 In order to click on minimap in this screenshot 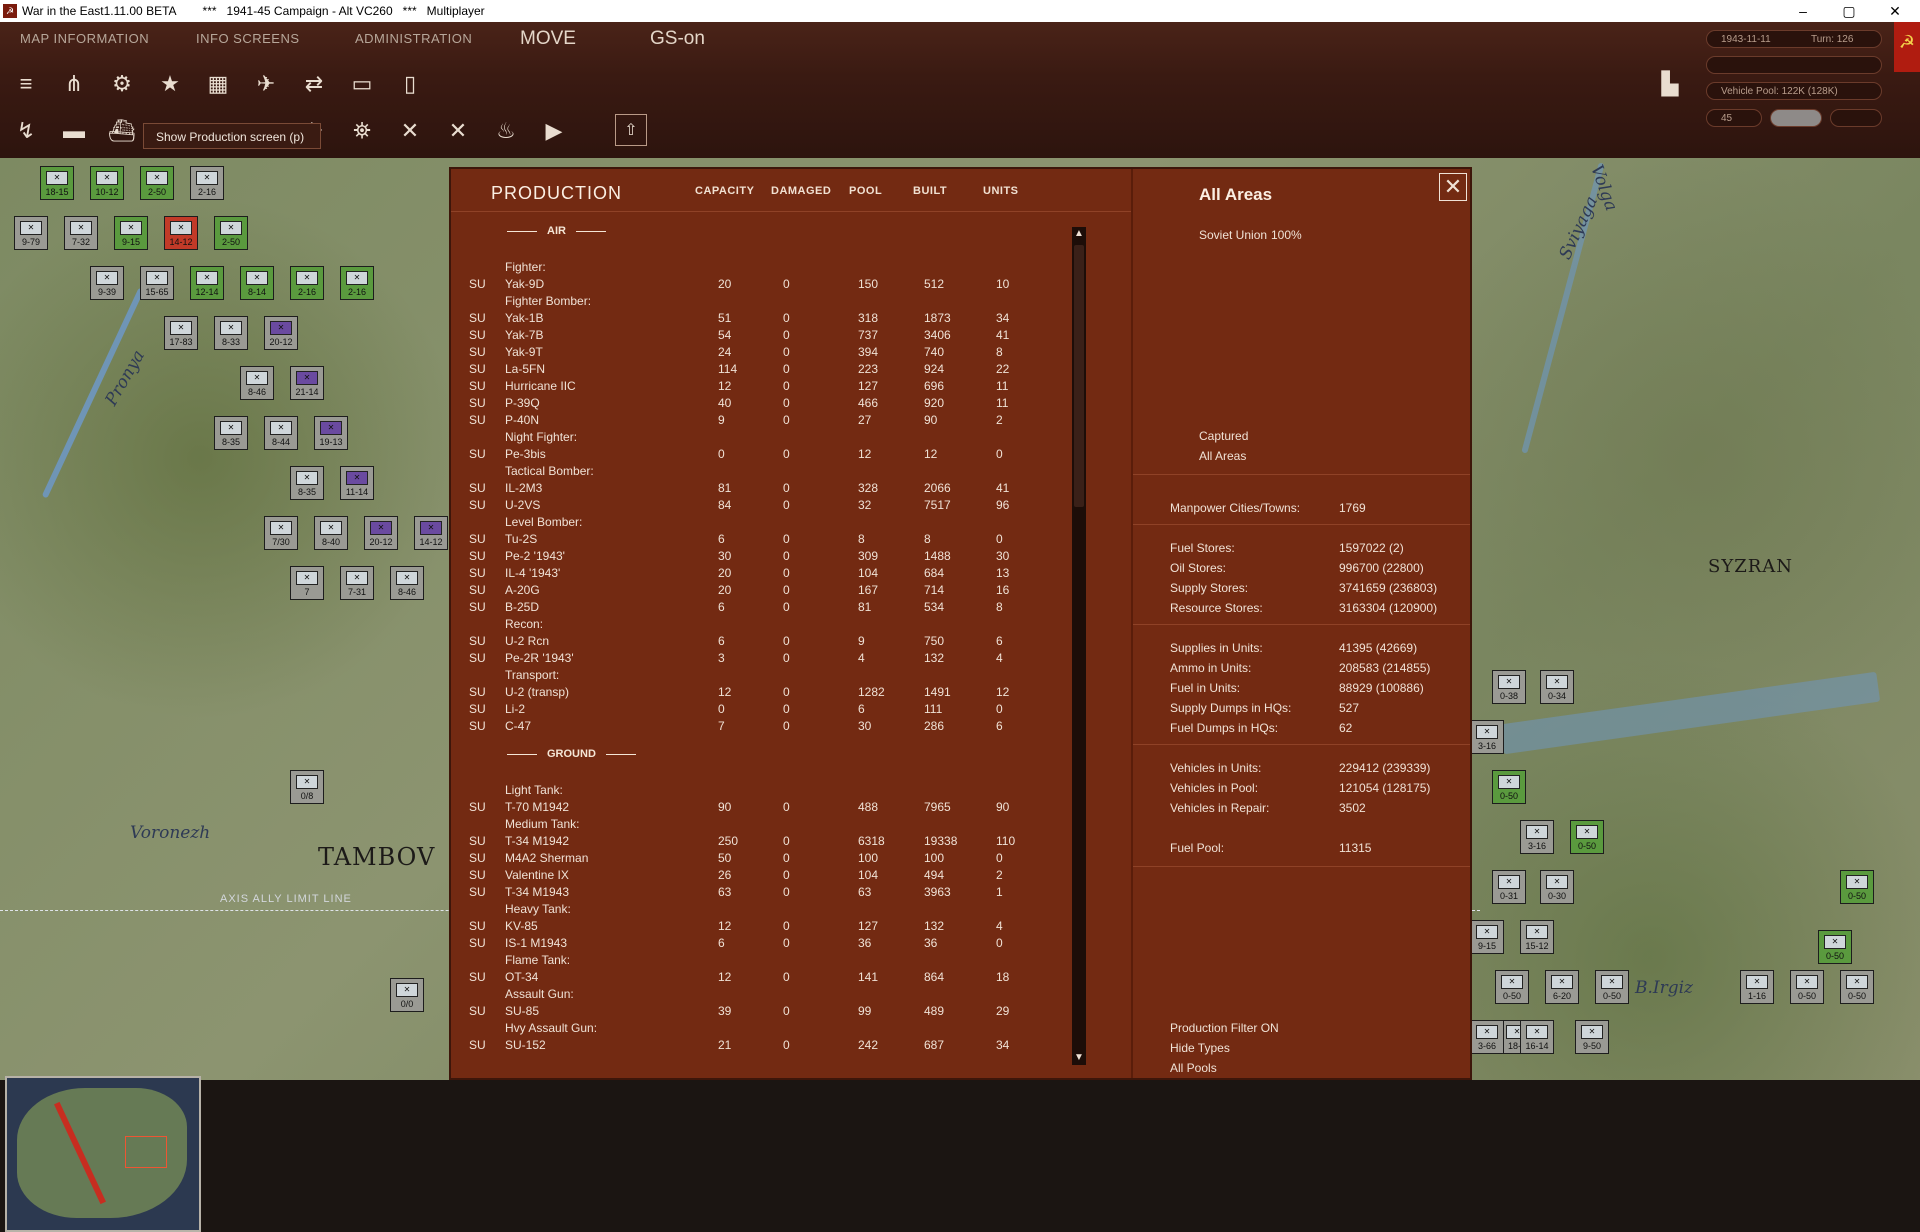, I will do `click(103, 1154)`.